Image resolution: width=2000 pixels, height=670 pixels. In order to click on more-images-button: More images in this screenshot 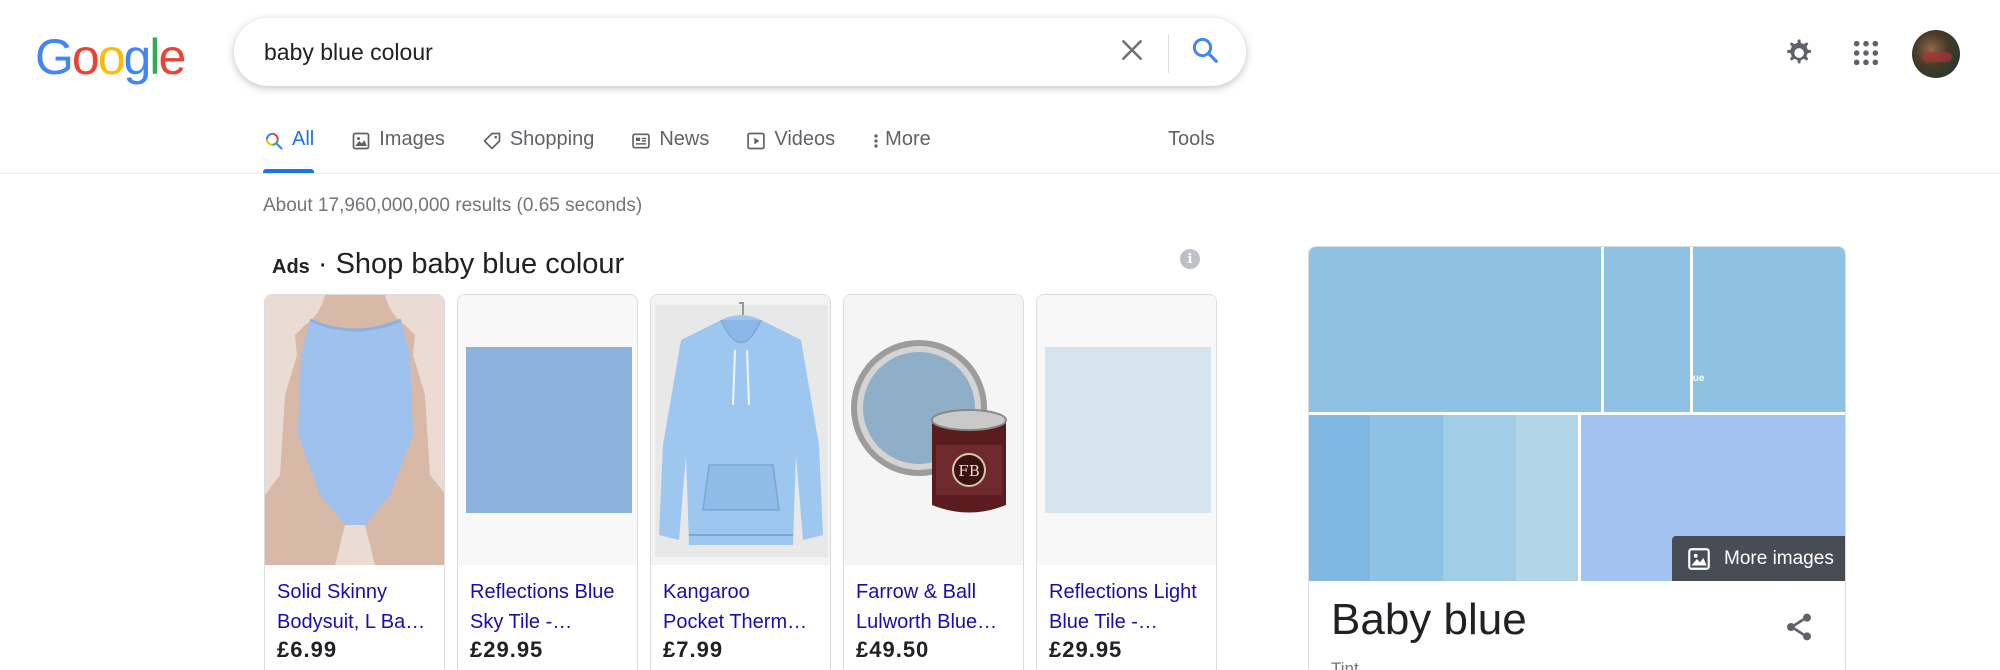, I will do `click(1758, 558)`.